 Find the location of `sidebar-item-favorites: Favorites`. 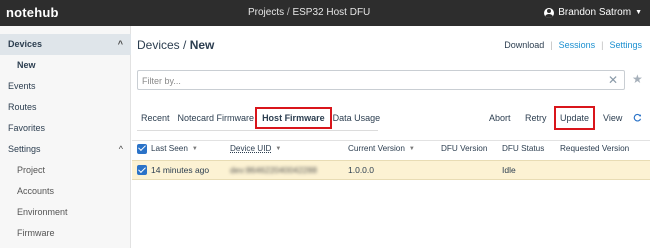

sidebar-item-favorites: Favorites is located at coordinates (65, 128).